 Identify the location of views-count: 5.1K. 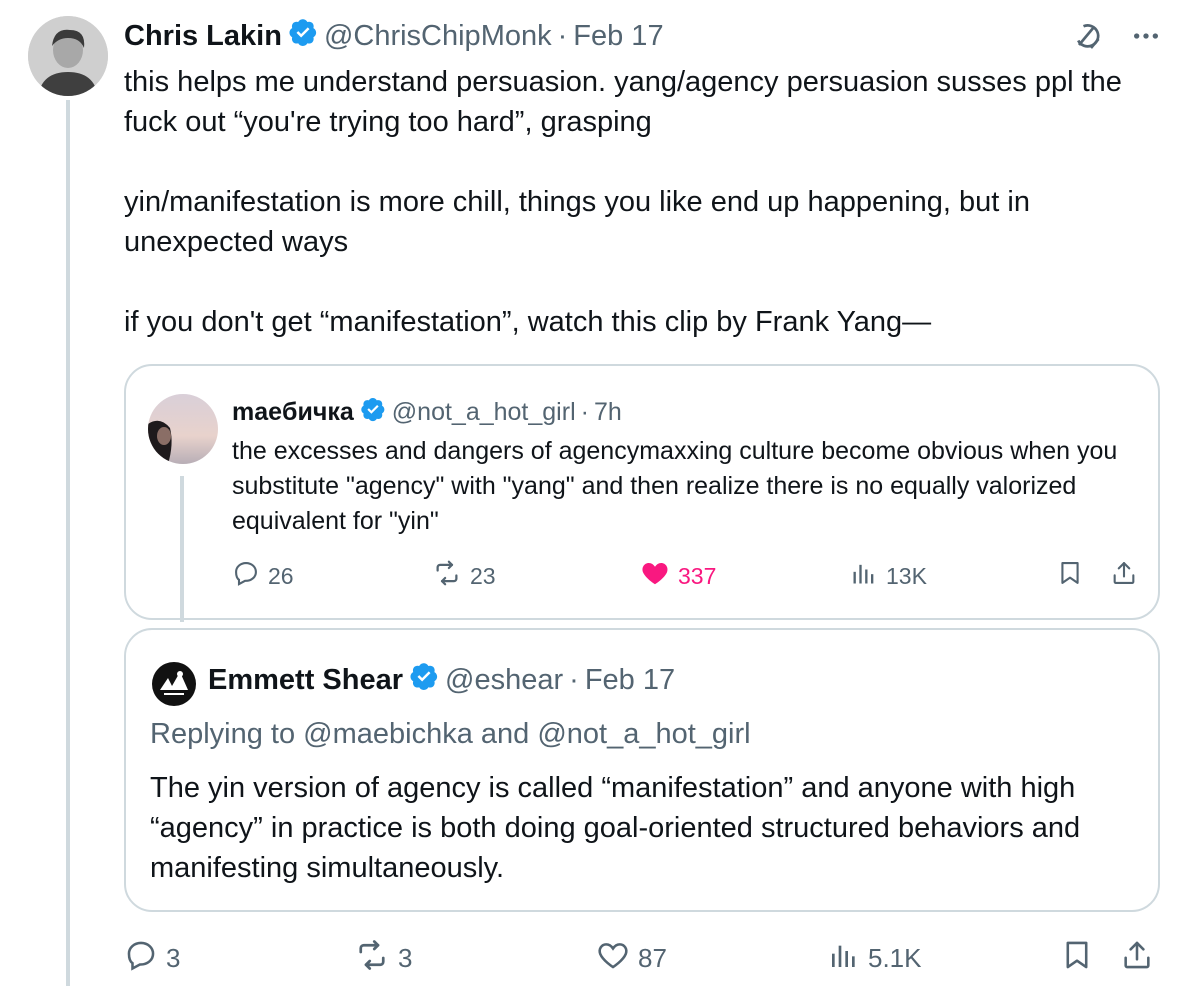
(895, 957).